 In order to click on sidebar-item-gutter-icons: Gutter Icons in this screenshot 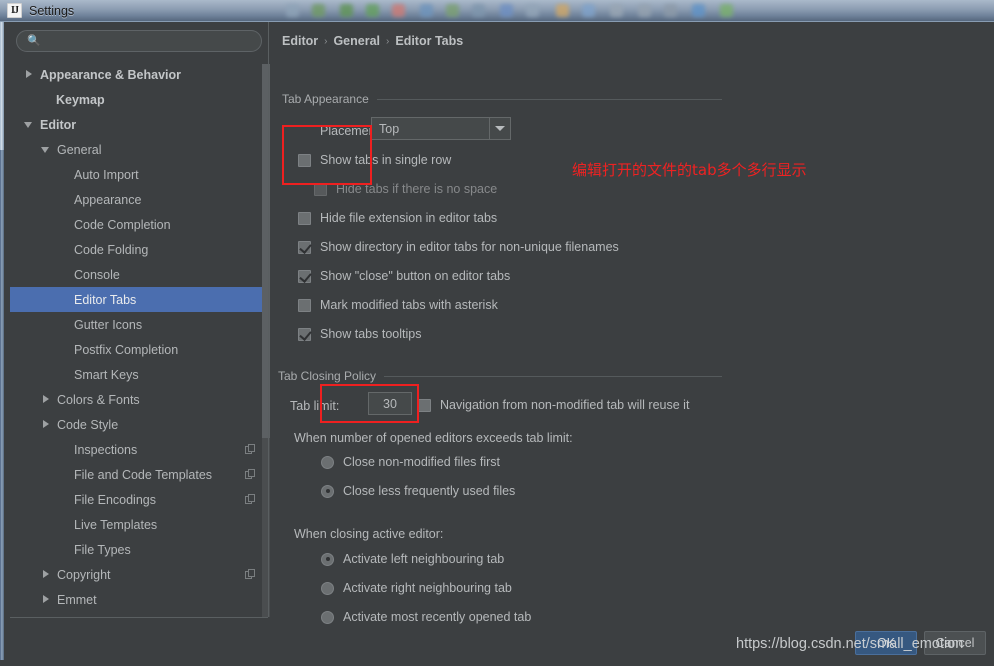, I will do `click(139, 324)`.